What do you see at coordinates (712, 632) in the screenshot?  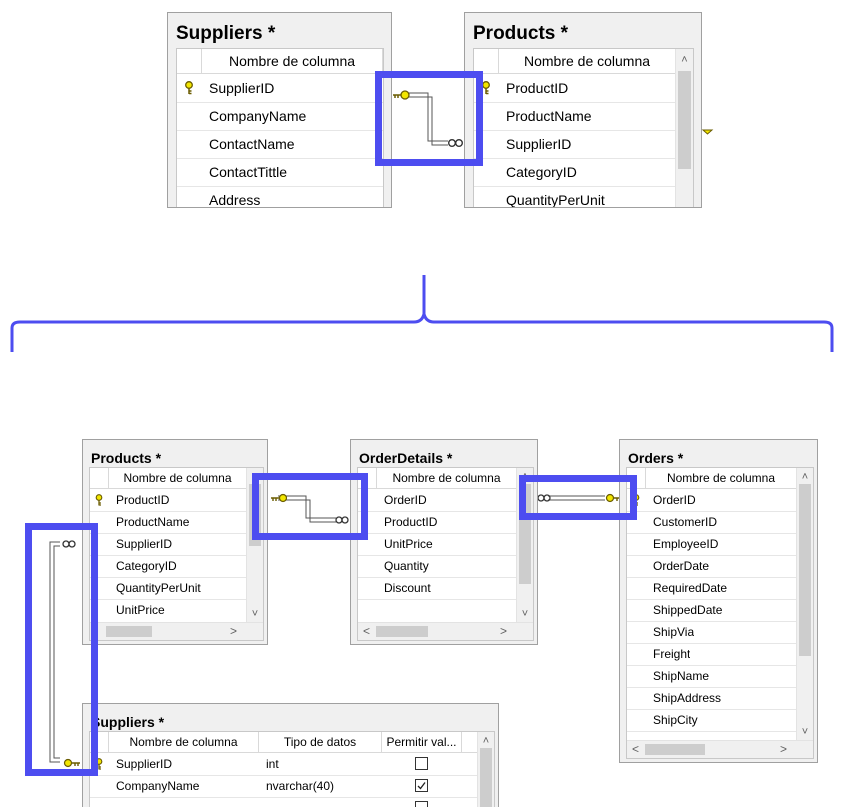 I see `table-row: ShipVia` at bounding box center [712, 632].